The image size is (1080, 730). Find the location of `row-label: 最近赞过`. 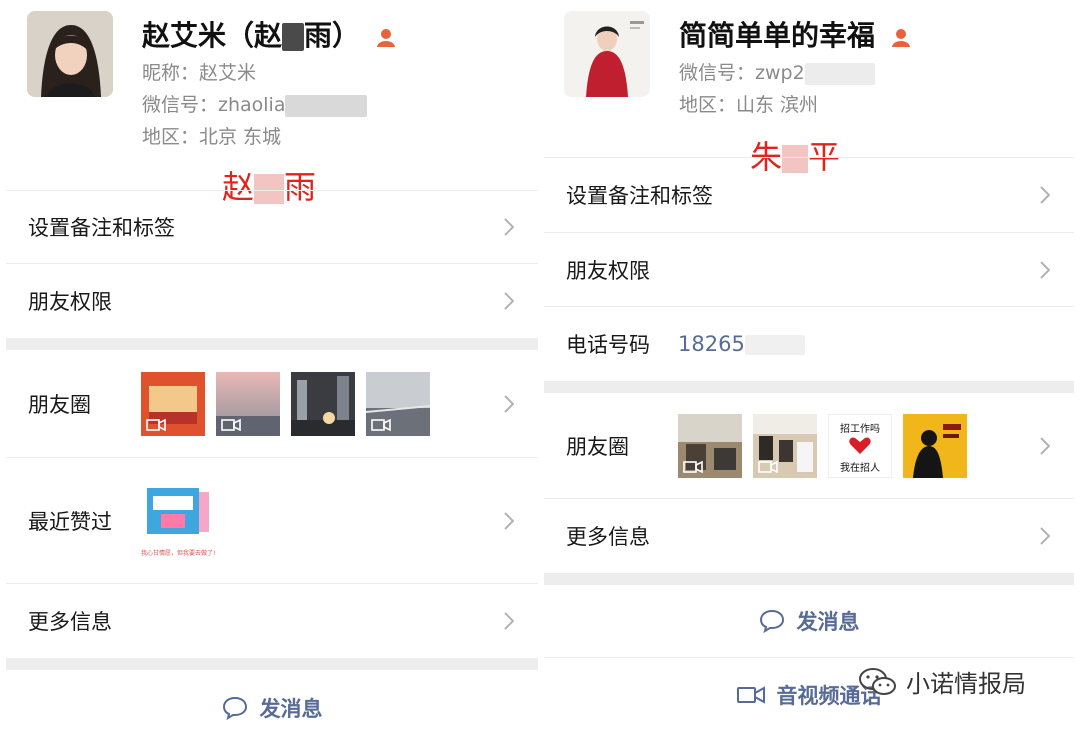

row-label: 最近赞过 is located at coordinates (70, 521).